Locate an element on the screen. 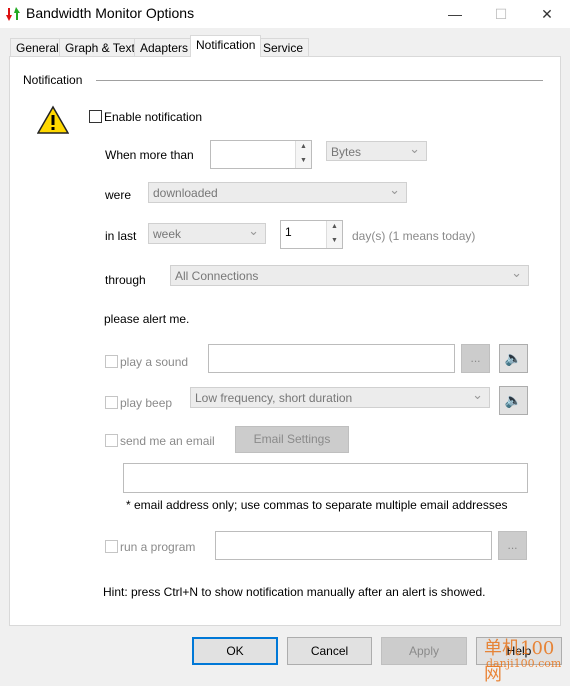 The width and height of the screenshot is (570, 686). play-beep-checkbox is located at coordinates (111, 402).